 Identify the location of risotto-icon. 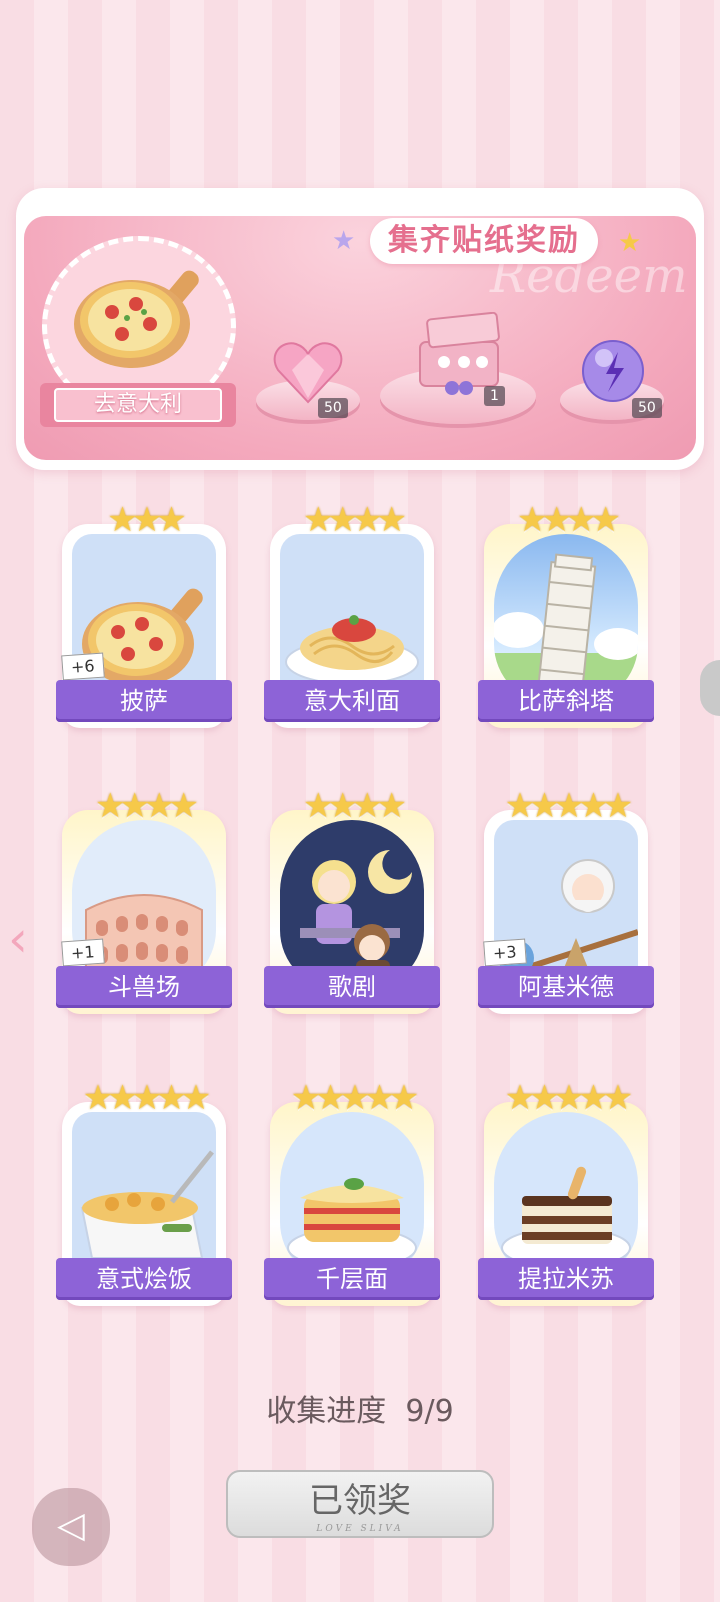
(147, 1204).